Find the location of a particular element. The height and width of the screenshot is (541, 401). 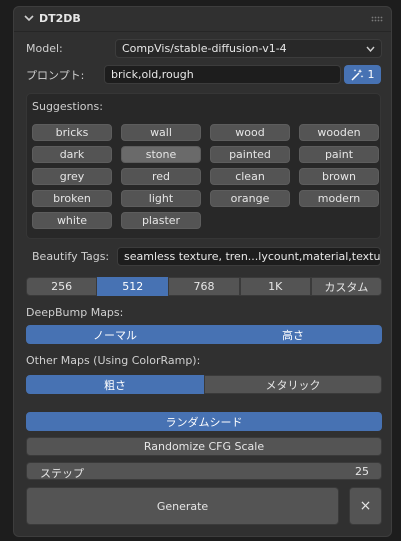

panel-header: DT2DB is located at coordinates (202, 19).